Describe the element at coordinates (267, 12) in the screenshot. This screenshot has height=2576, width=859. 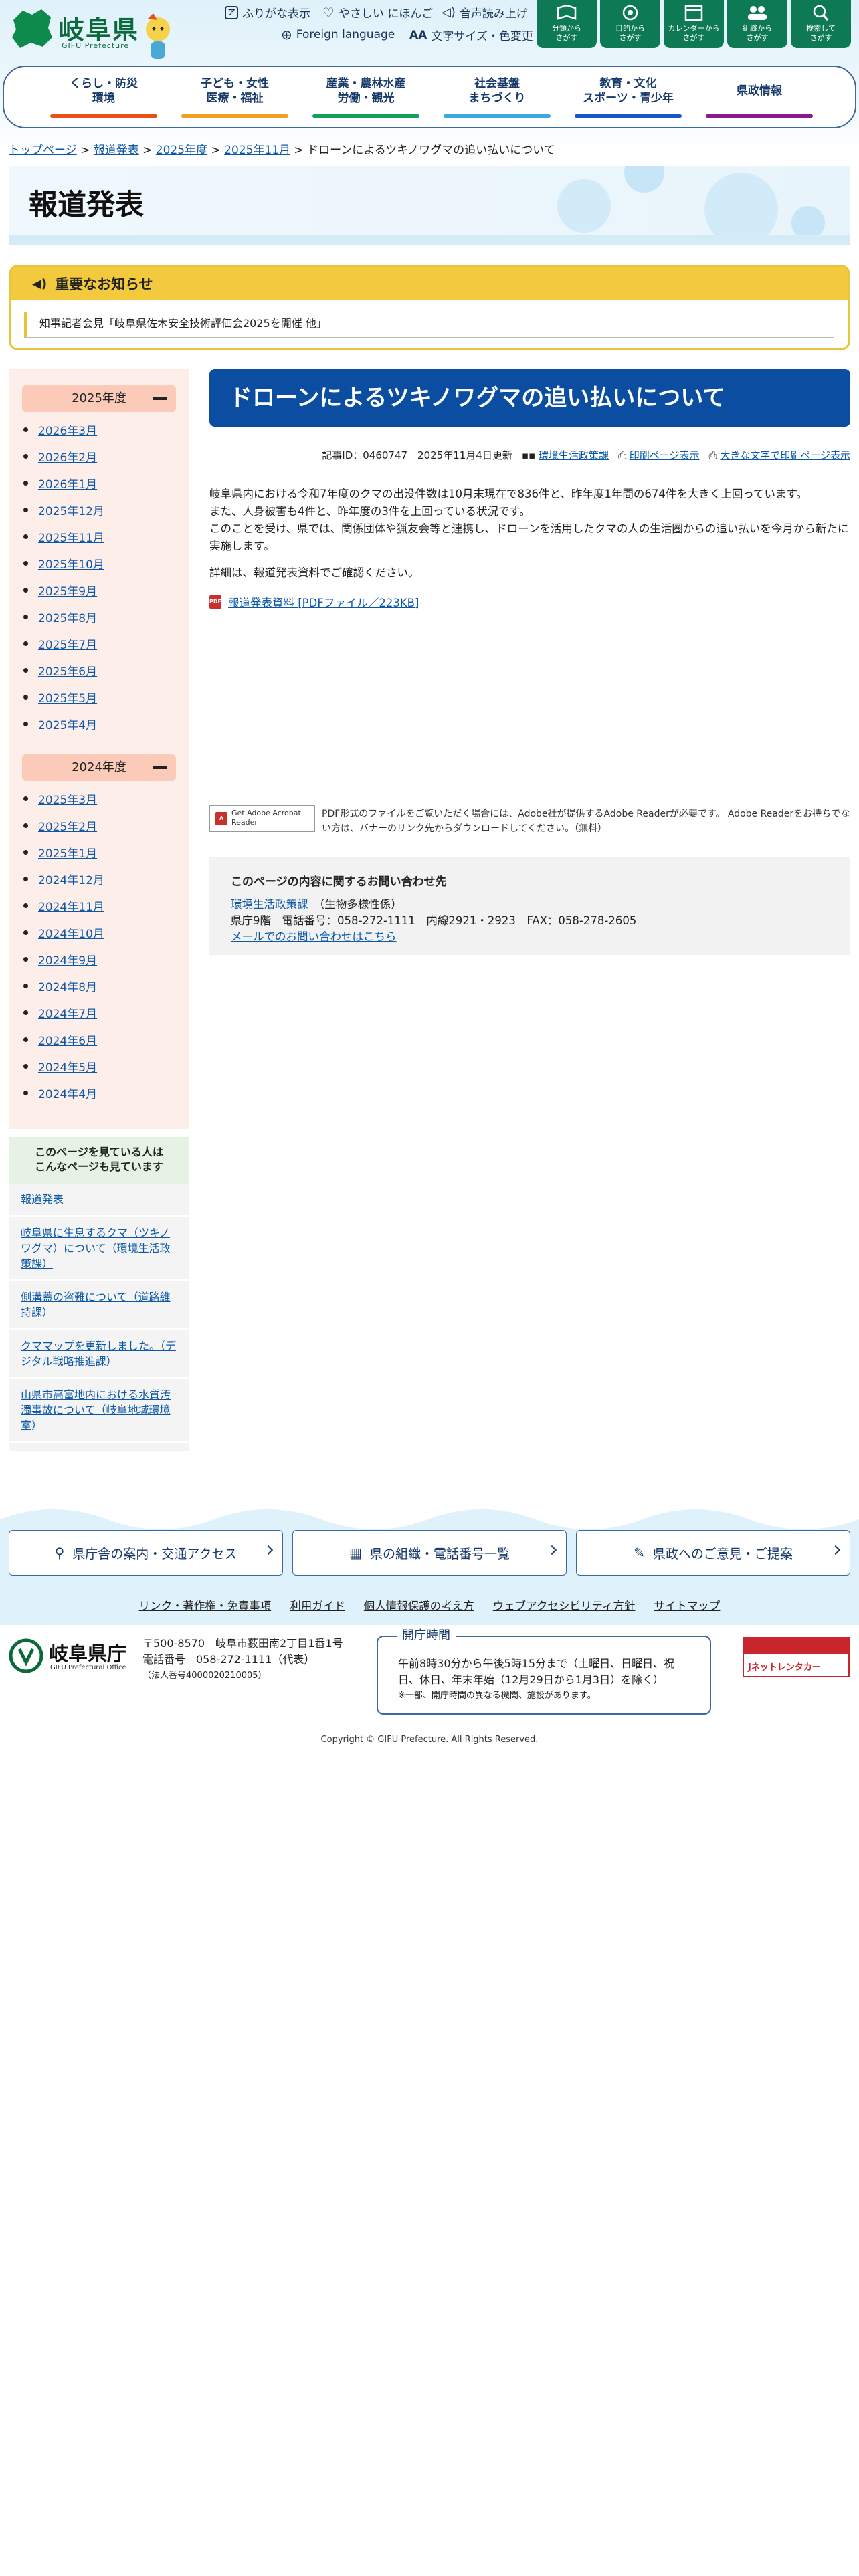
I see `furigana-button: アふりがな表示` at that location.